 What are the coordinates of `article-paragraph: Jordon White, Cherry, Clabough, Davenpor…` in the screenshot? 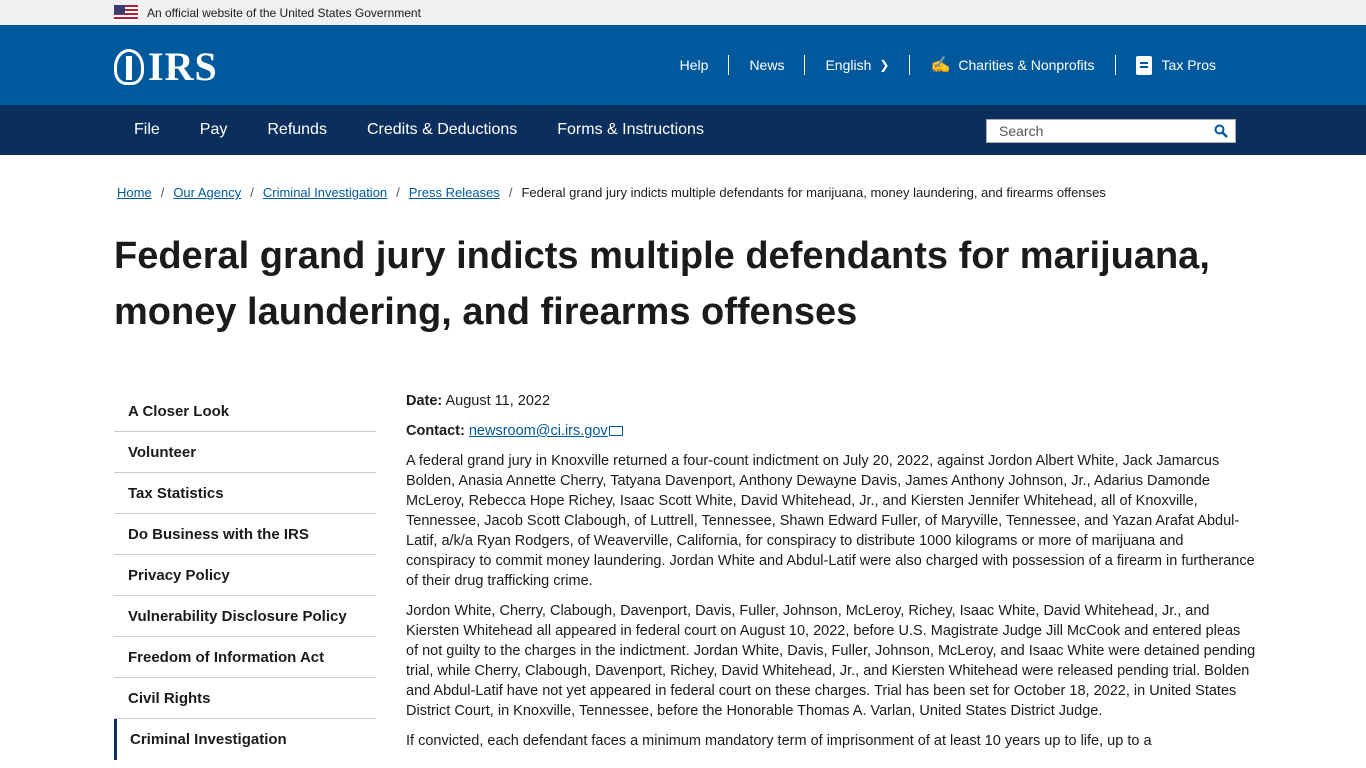 It's located at (831, 661).